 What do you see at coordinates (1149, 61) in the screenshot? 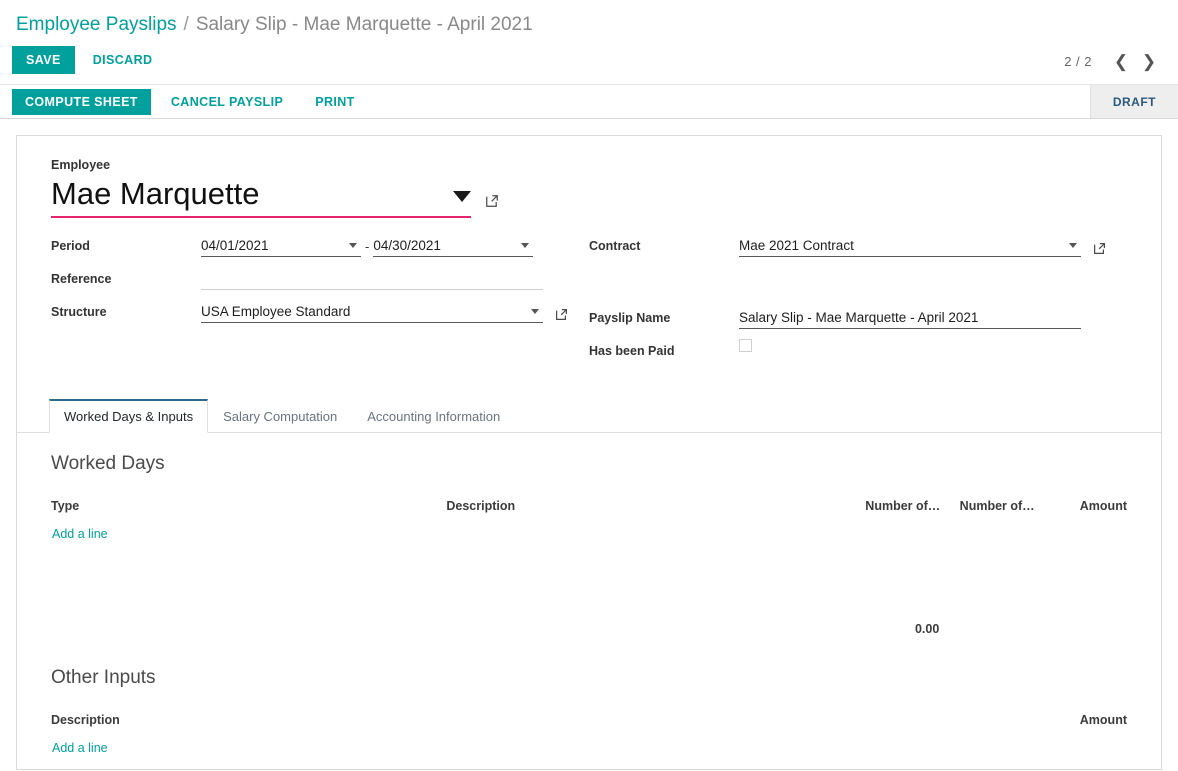
I see `chevron-right-icon: ❯` at bounding box center [1149, 61].